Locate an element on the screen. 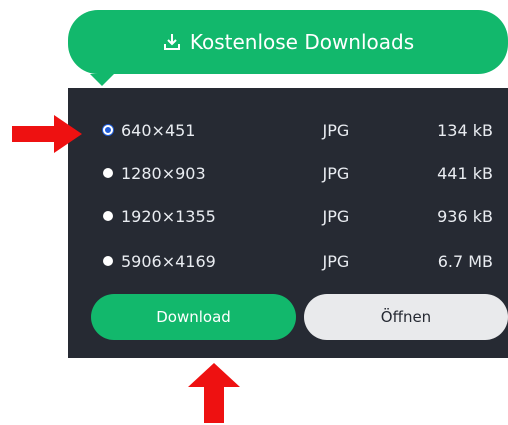 The height and width of the screenshot is (425, 508). size-option-1280: 1280×903 JPG 441 kB is located at coordinates (298, 173).